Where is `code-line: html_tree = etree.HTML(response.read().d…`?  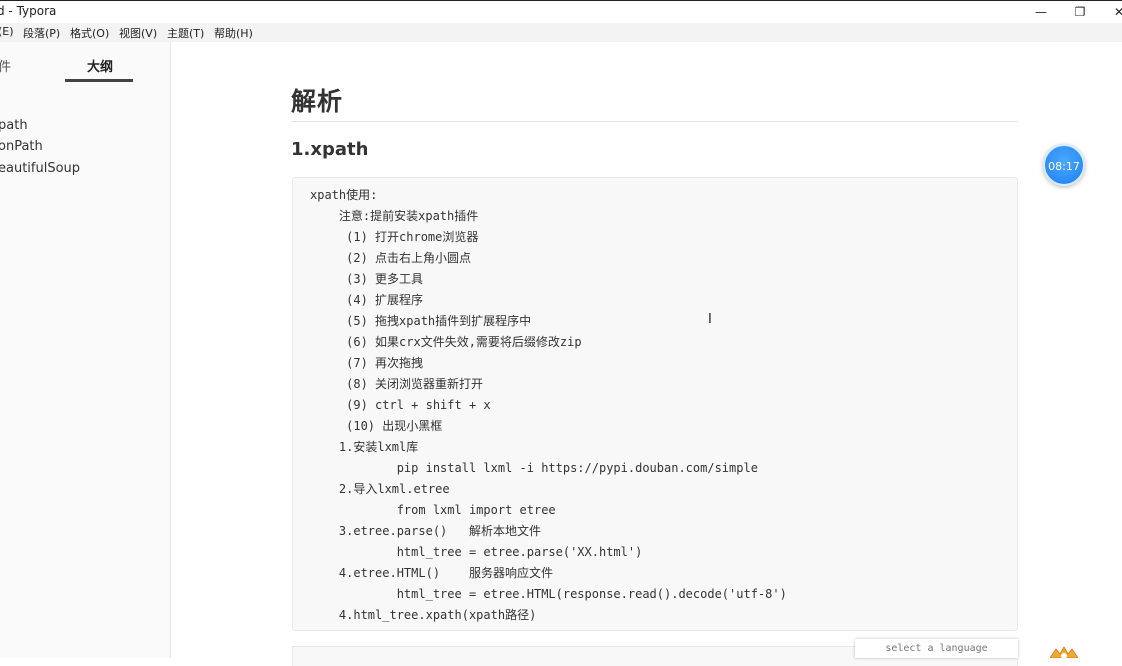
code-line: html_tree = etree.HTML(response.read().d… is located at coordinates (548, 594).